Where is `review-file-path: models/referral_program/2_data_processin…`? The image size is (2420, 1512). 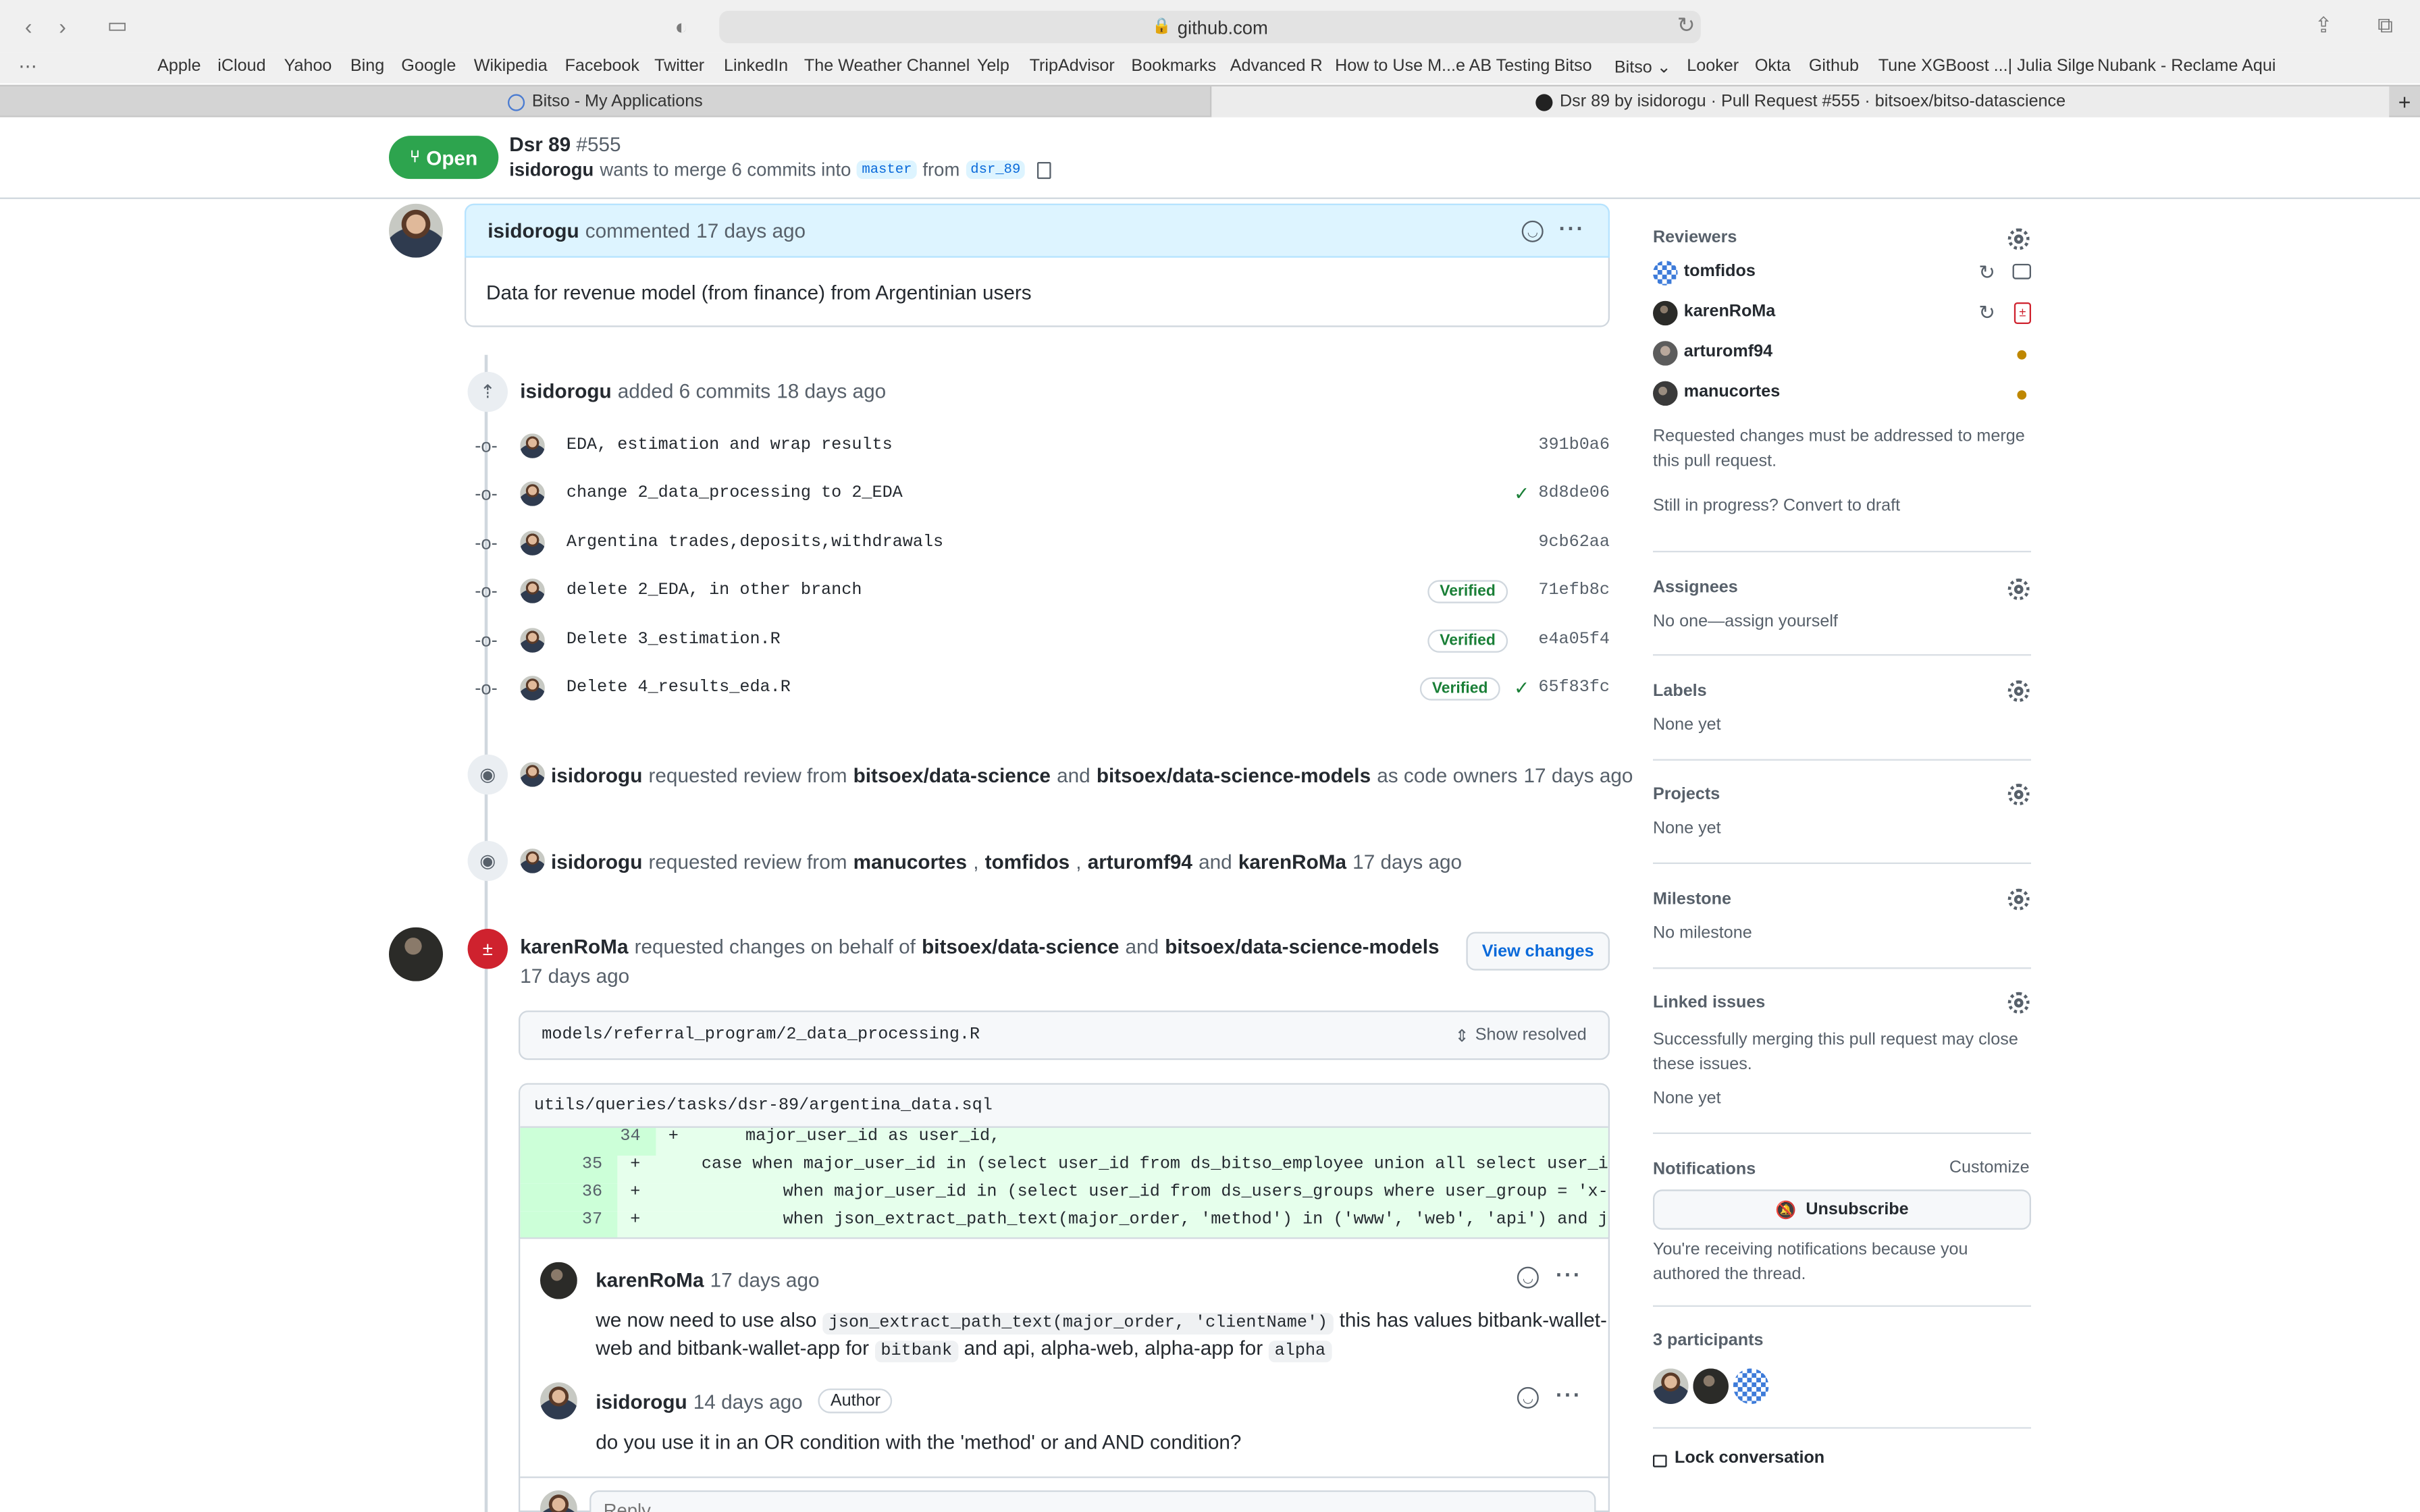 review-file-path: models/referral_program/2_data_processin… is located at coordinates (761, 1035).